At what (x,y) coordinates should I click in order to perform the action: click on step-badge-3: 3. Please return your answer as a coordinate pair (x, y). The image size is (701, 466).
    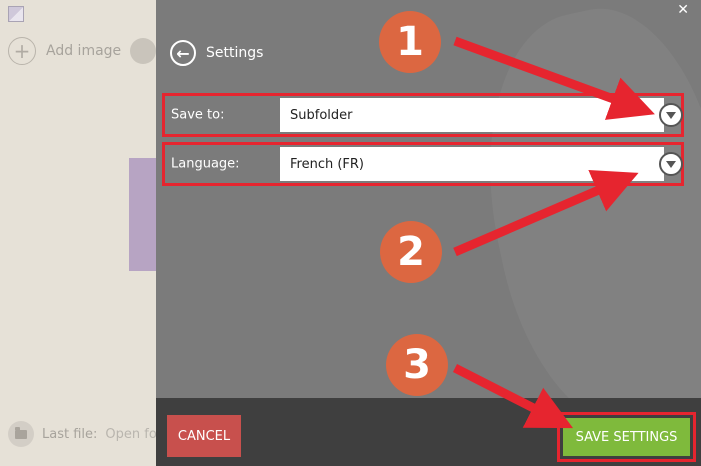
    Looking at the image, I should click on (417, 365).